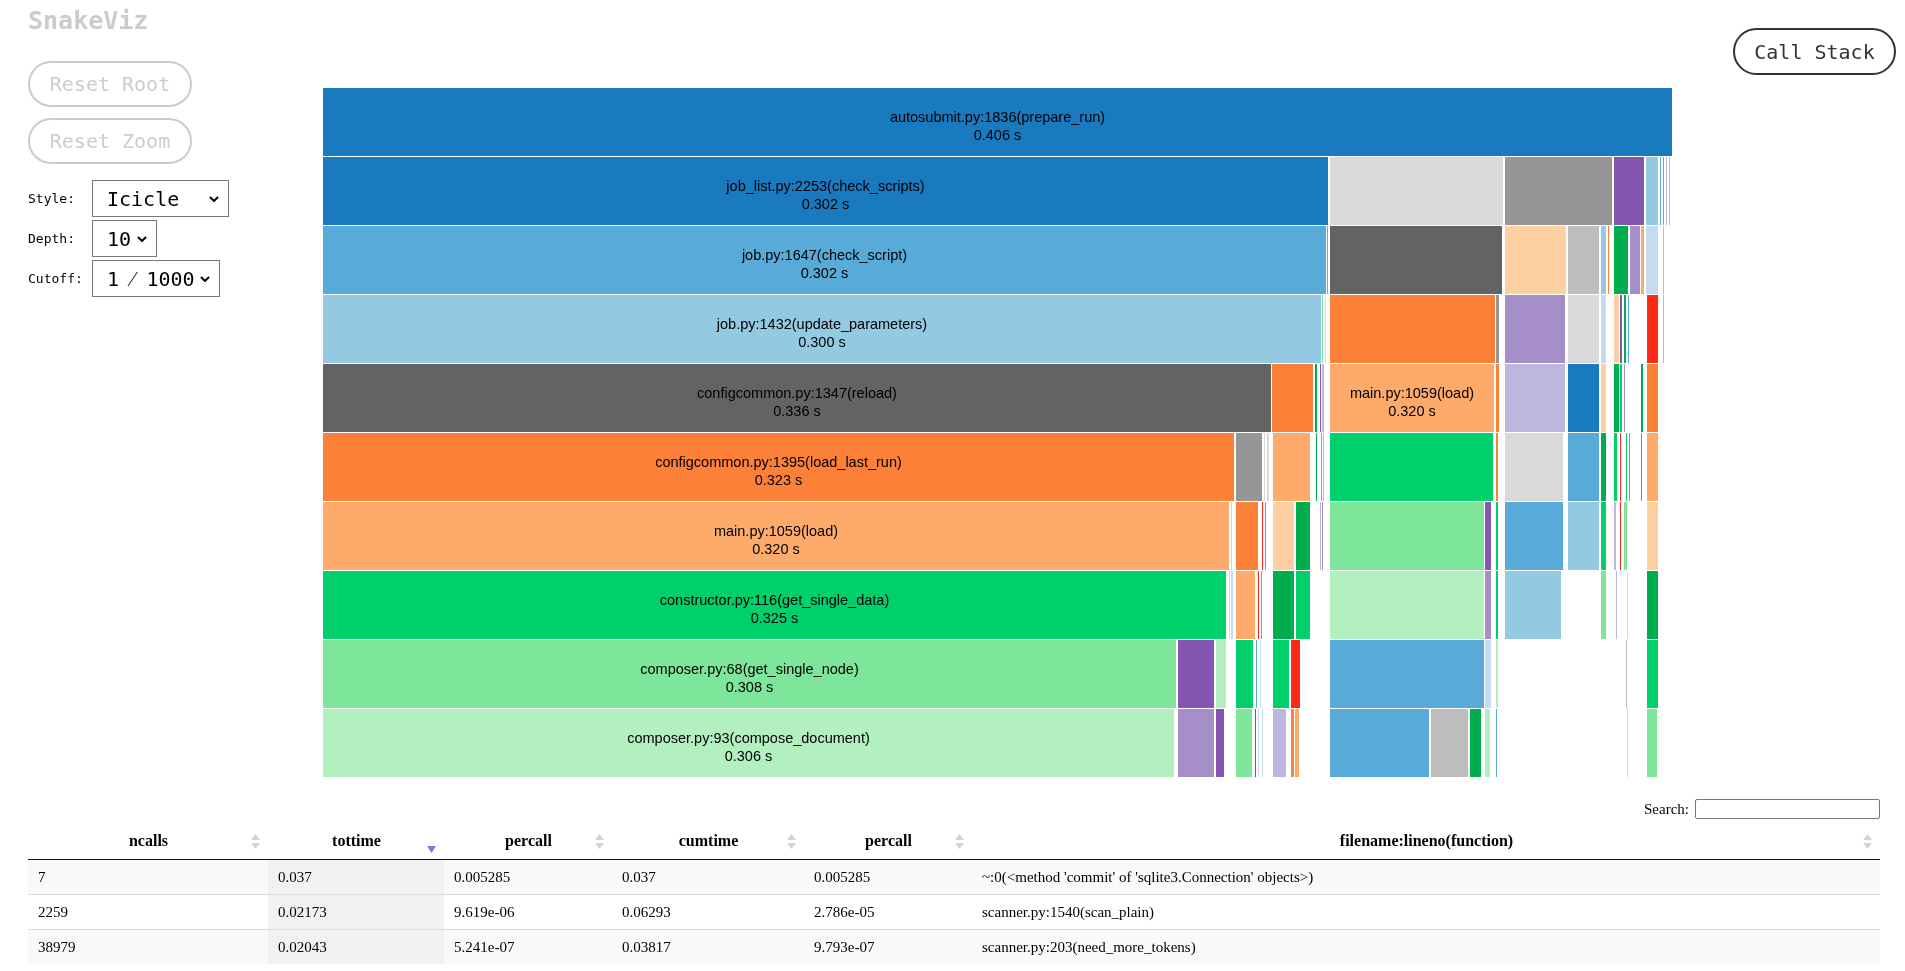 This screenshot has width=1905, height=971. I want to click on call-block: constructor.py:116(get_single_data) 0.325 s, so click(774, 605).